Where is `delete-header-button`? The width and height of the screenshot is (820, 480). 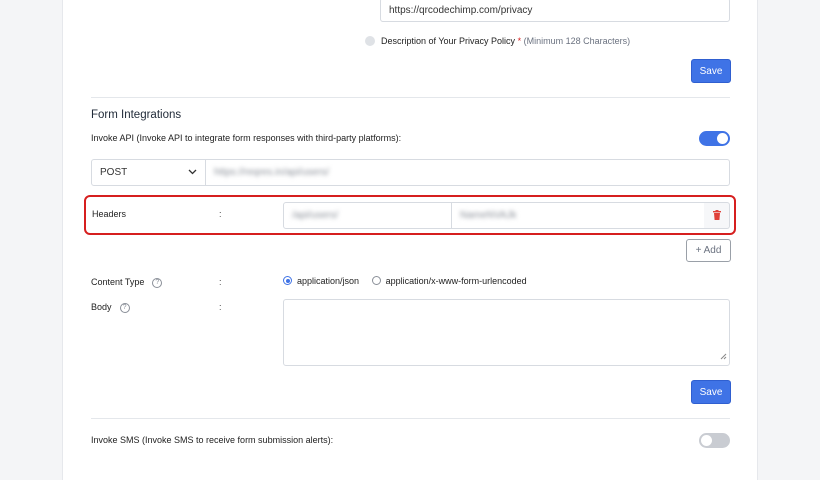
delete-header-button is located at coordinates (717, 215).